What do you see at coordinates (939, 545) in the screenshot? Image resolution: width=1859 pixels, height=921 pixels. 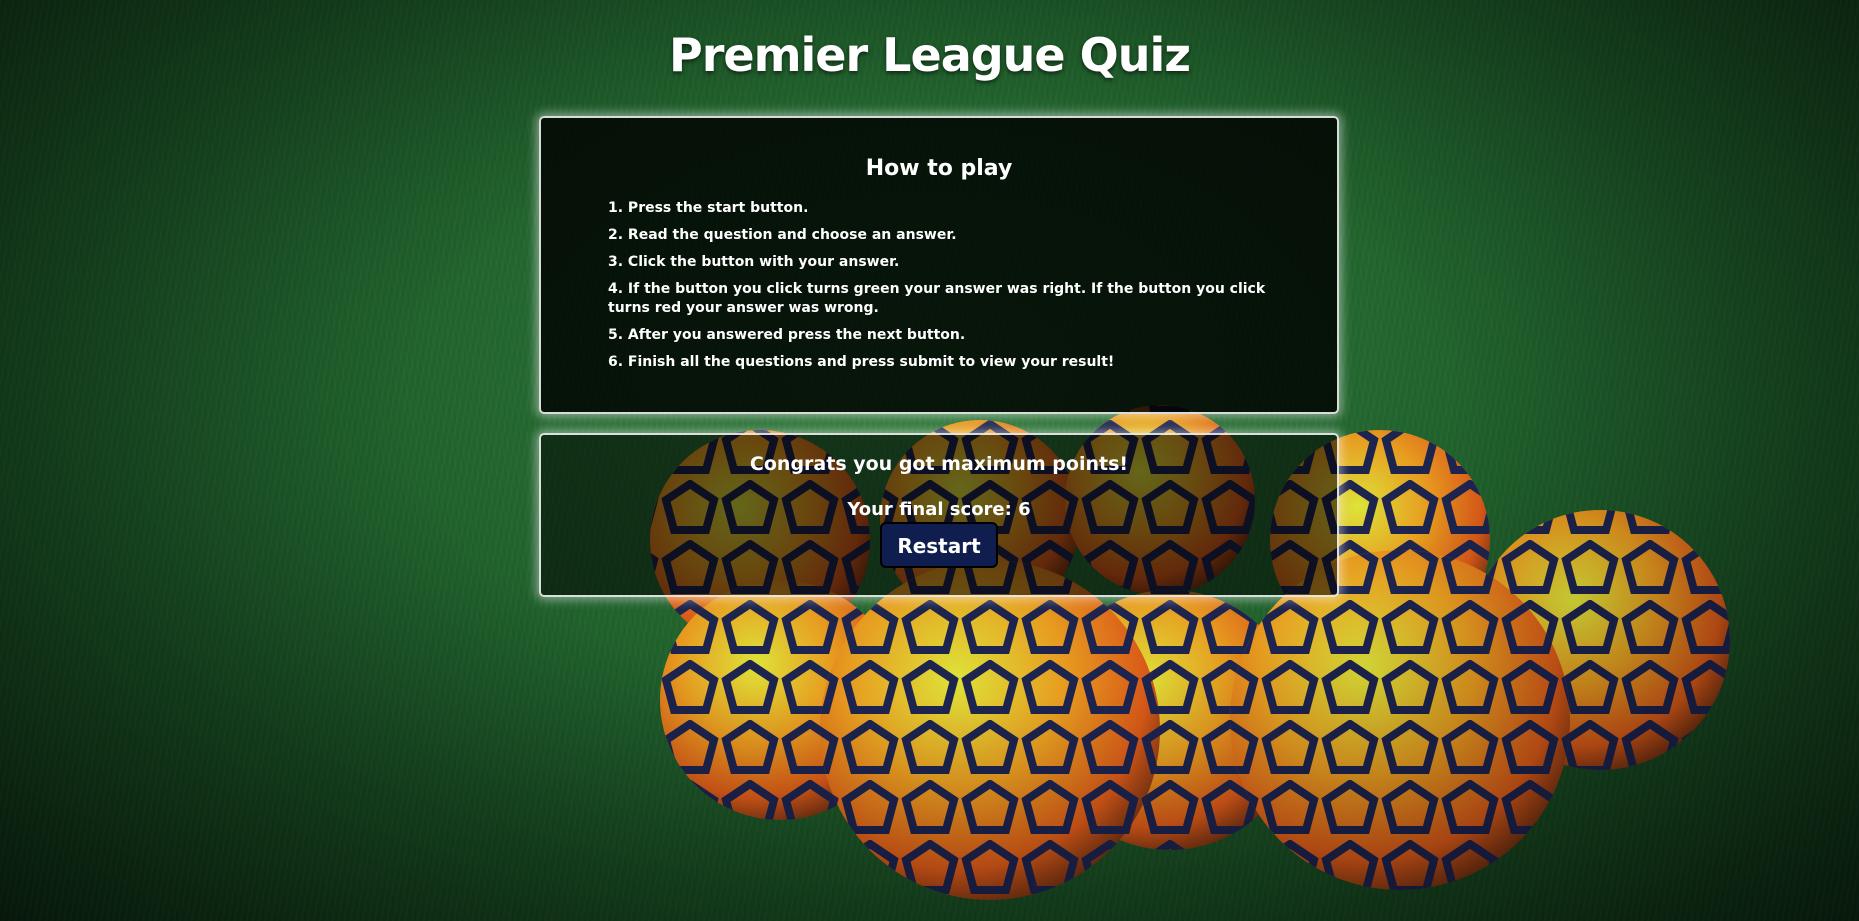 I see `restart-button: Restart` at bounding box center [939, 545].